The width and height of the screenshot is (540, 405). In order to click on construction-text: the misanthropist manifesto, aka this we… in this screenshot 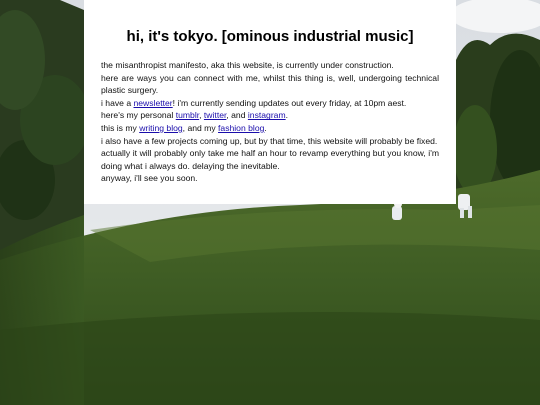, I will do `click(247, 65)`.